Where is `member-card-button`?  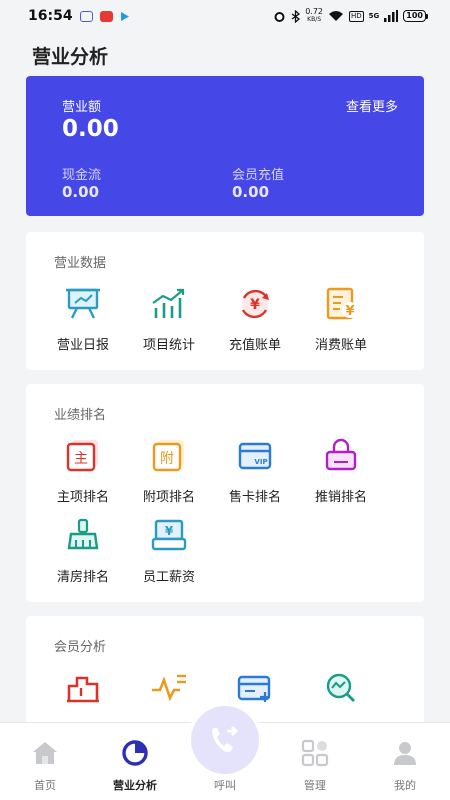 member-card-button is located at coordinates (255, 688).